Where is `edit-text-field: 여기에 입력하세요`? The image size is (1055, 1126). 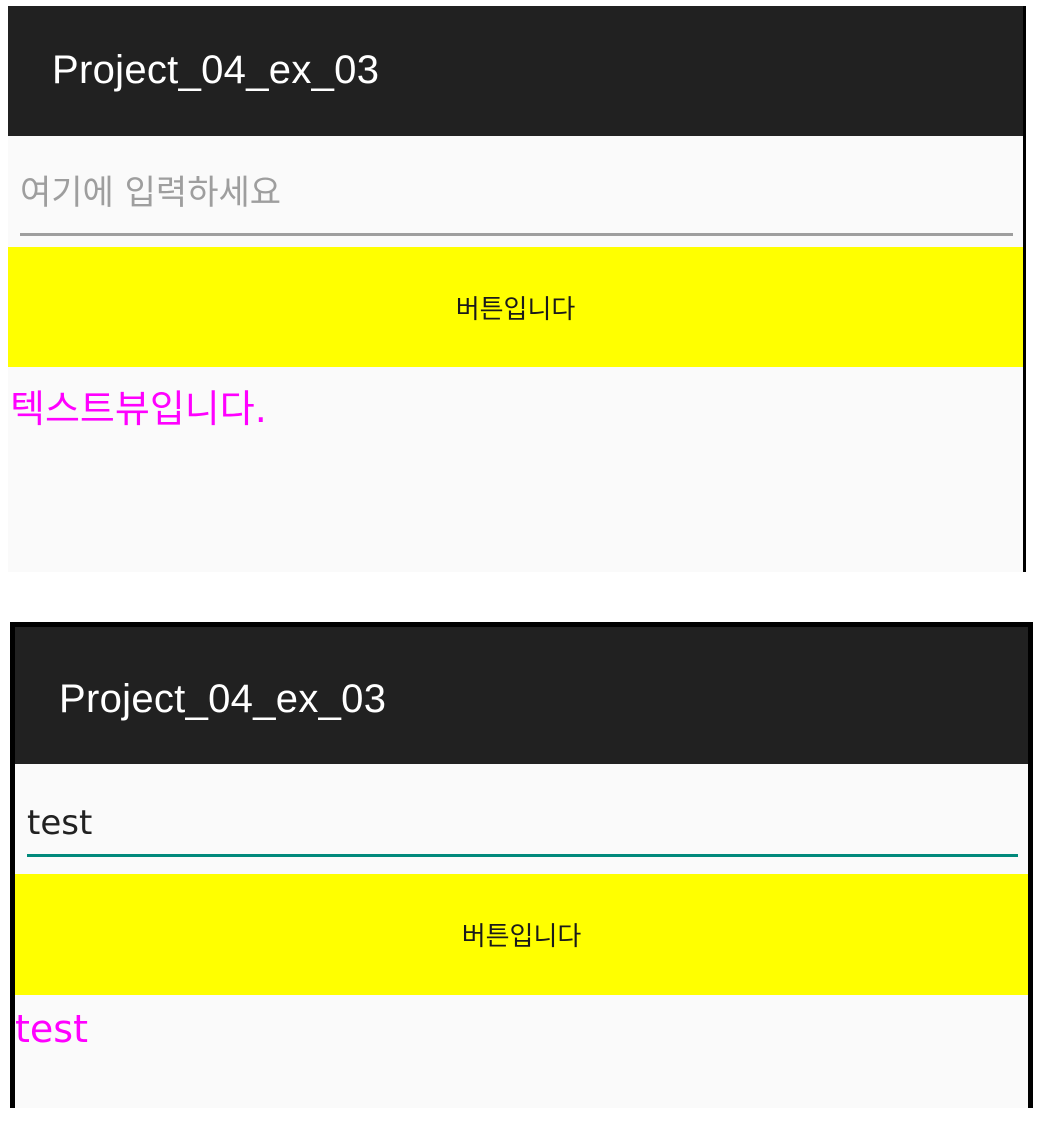 edit-text-field: 여기에 입력하세요 is located at coordinates (516, 198).